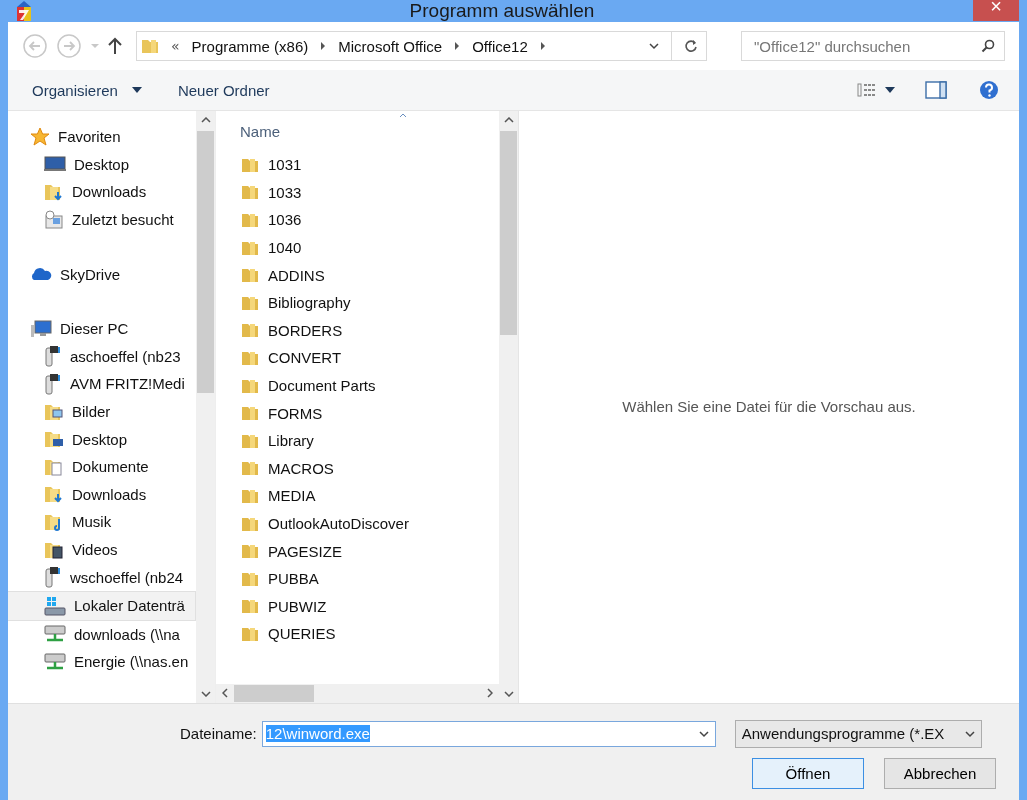 This screenshot has height=800, width=1027. What do you see at coordinates (357, 551) in the screenshot?
I see `file-list-item: PAGESIZE` at bounding box center [357, 551].